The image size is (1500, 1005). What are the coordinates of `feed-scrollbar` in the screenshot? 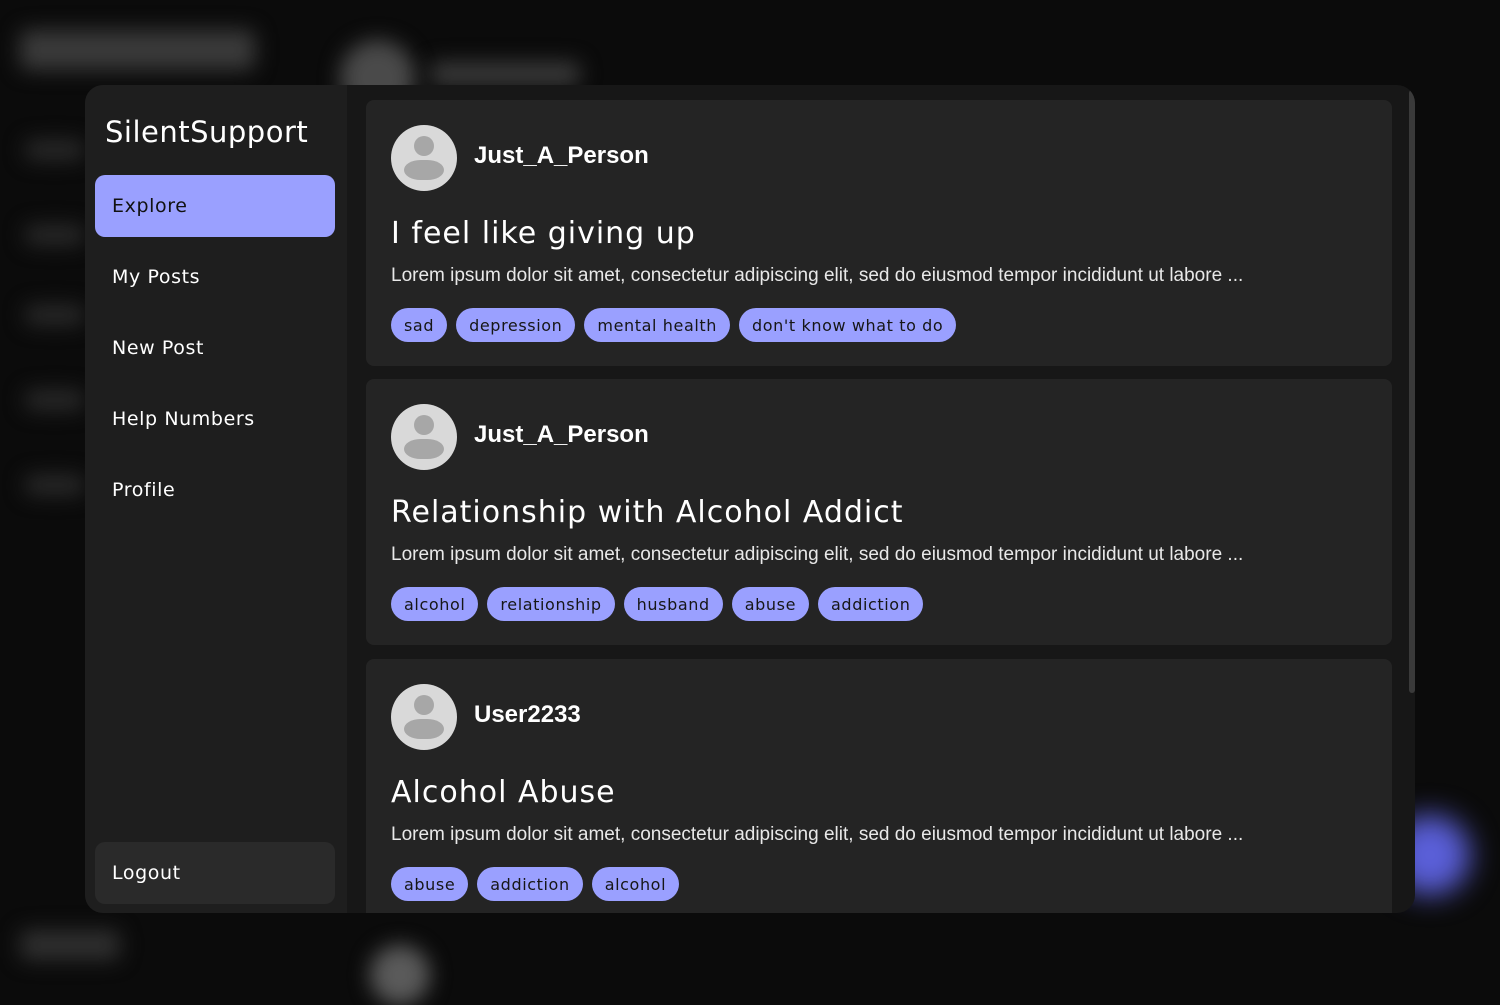 It's located at (1412, 391).